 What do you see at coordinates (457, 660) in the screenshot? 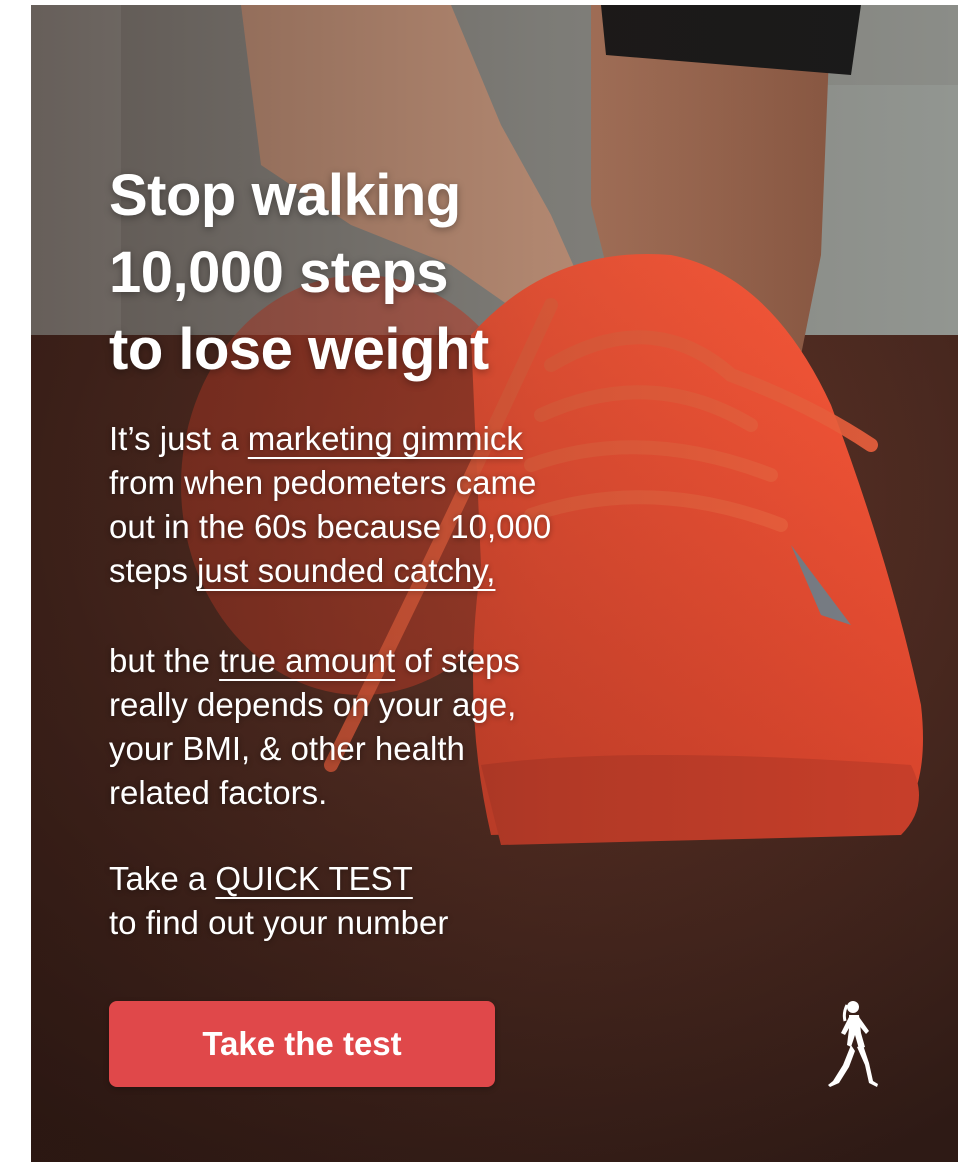
I see `p2-text-post: of steps` at bounding box center [457, 660].